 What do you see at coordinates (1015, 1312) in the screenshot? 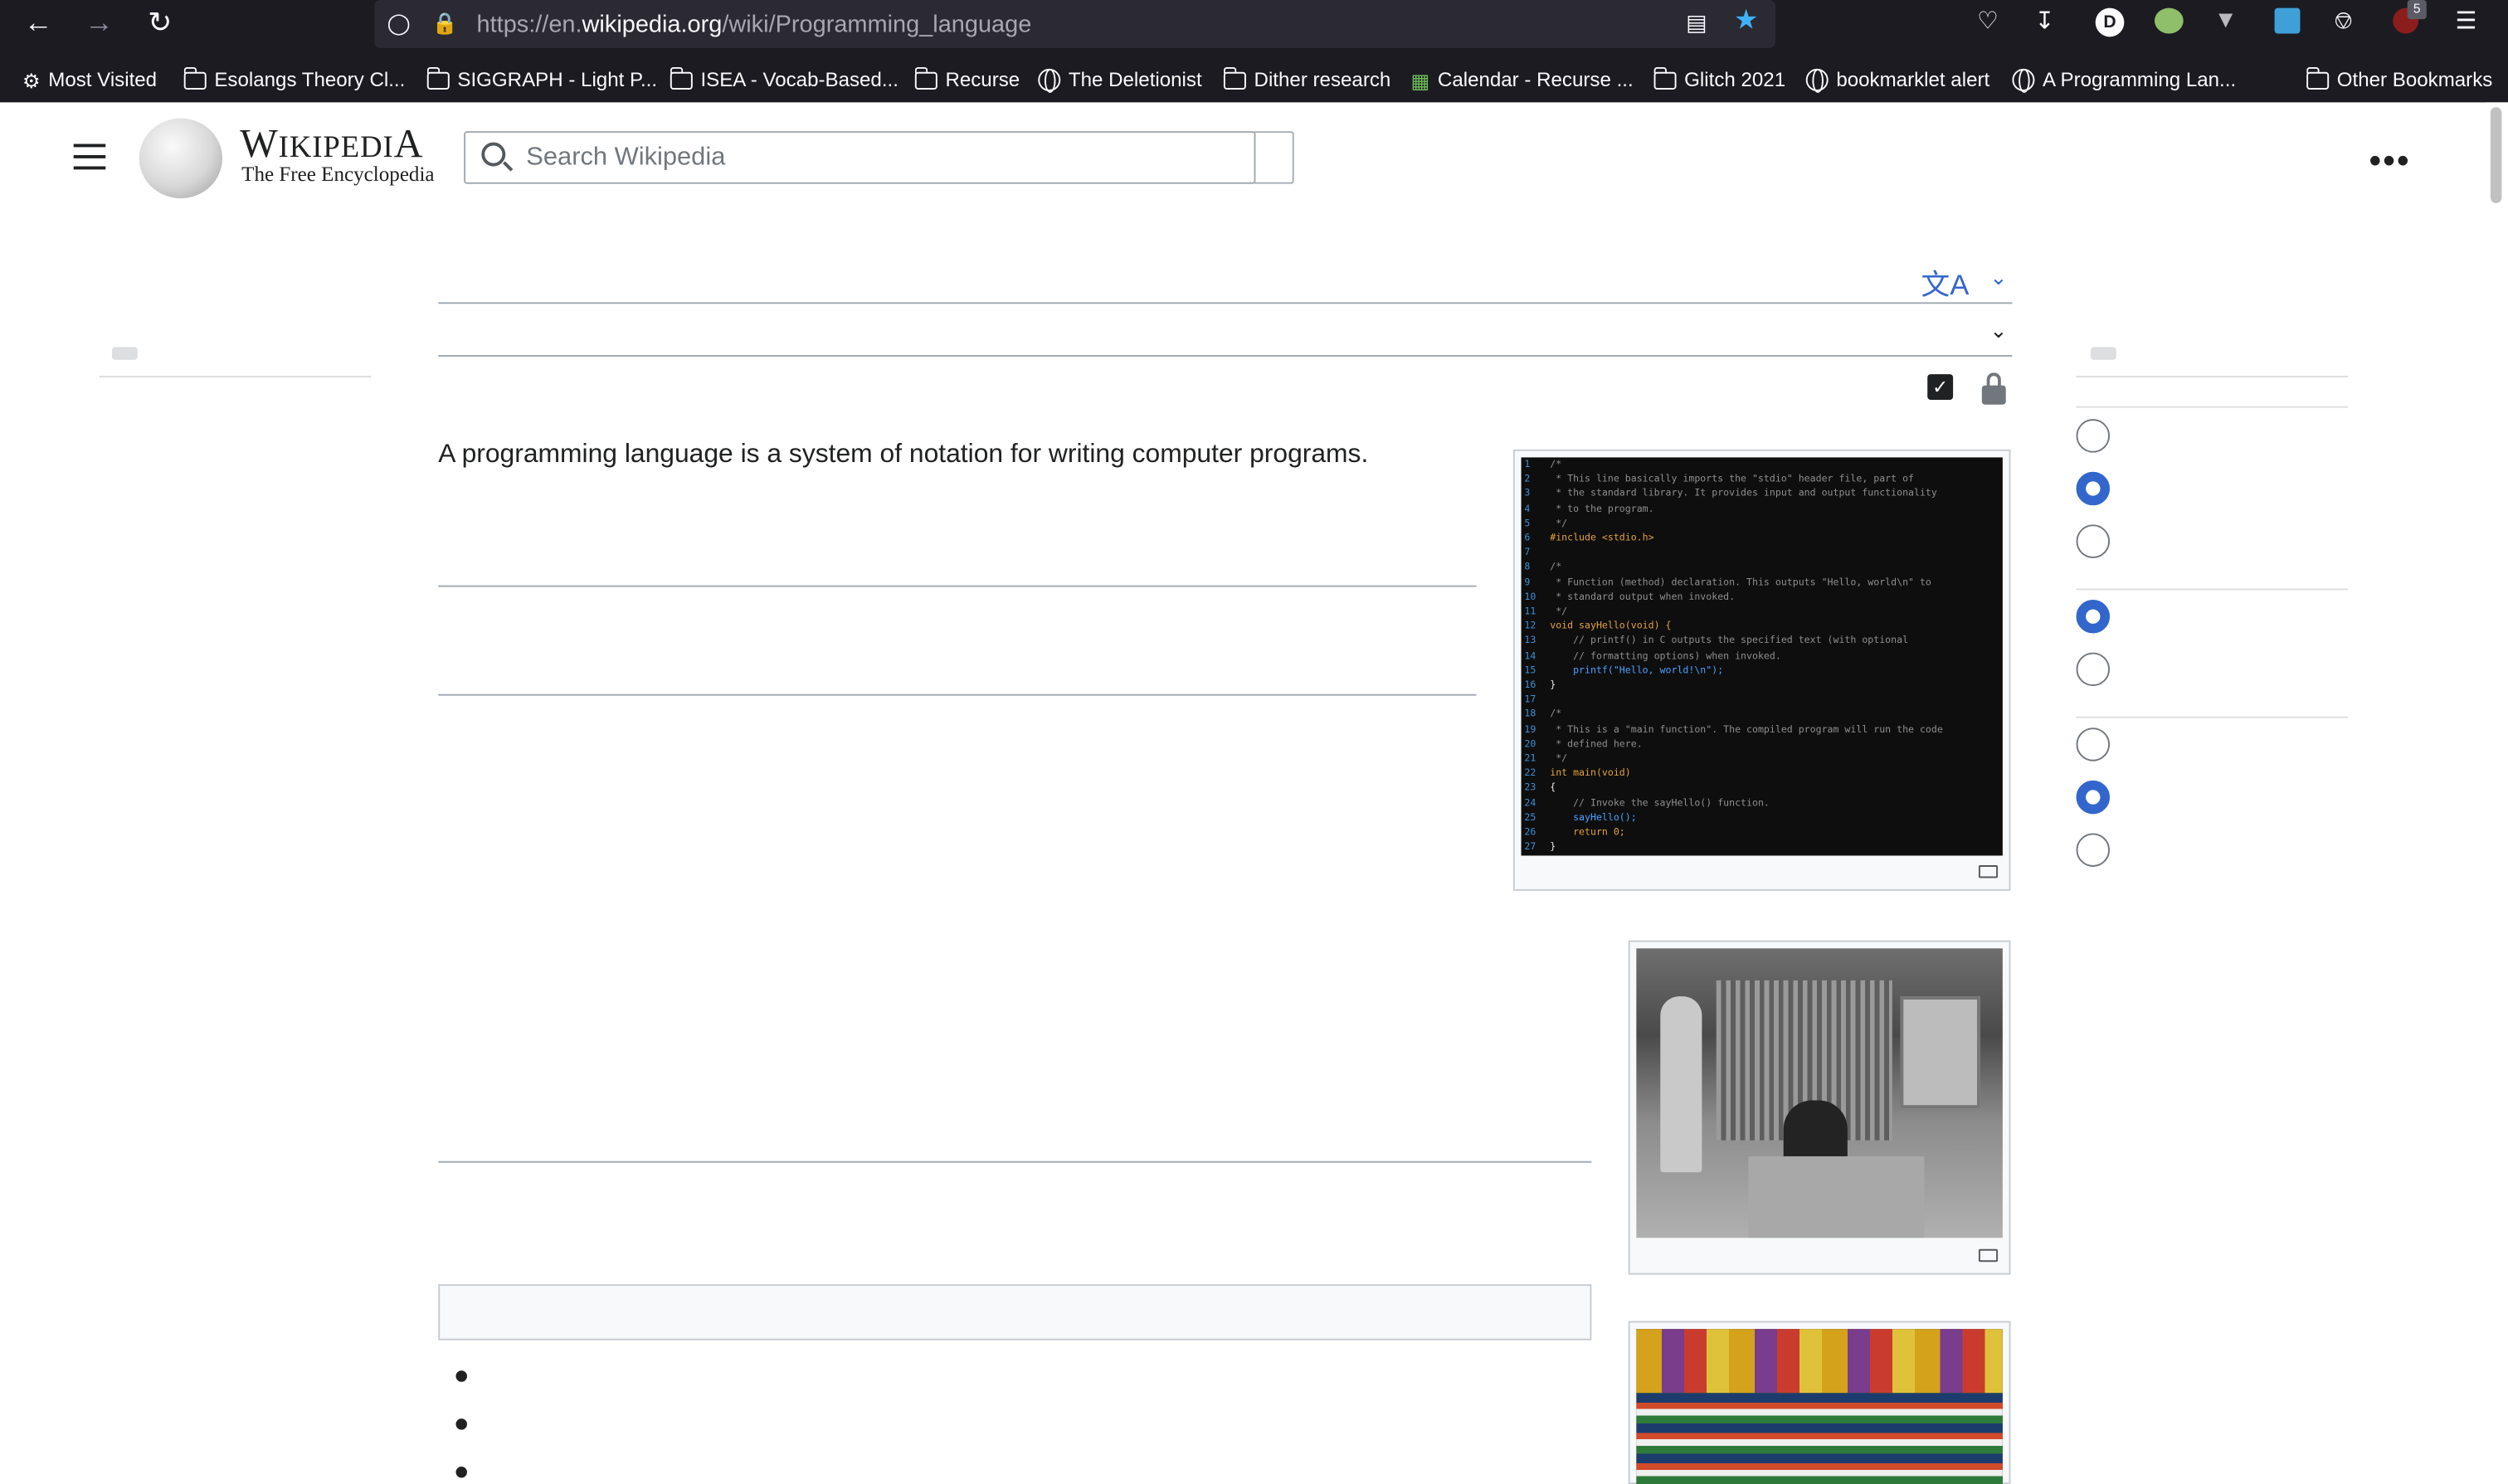
I see `contents-box` at bounding box center [1015, 1312].